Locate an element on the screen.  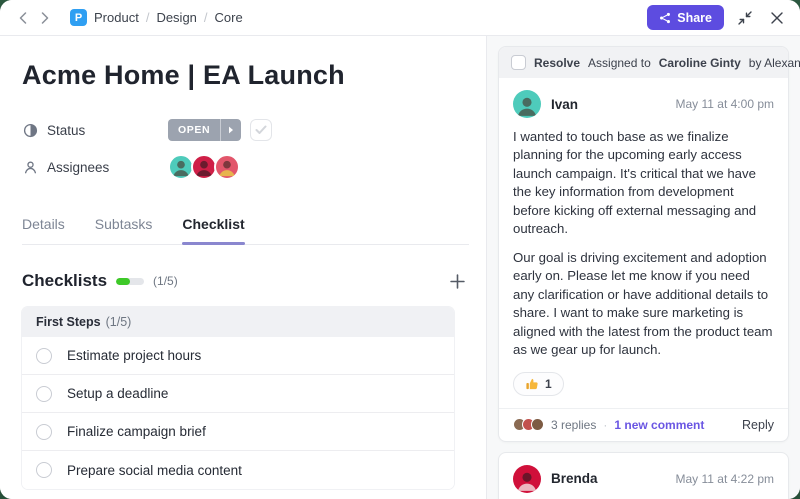
reply-avatar is located at coordinates (537, 425).